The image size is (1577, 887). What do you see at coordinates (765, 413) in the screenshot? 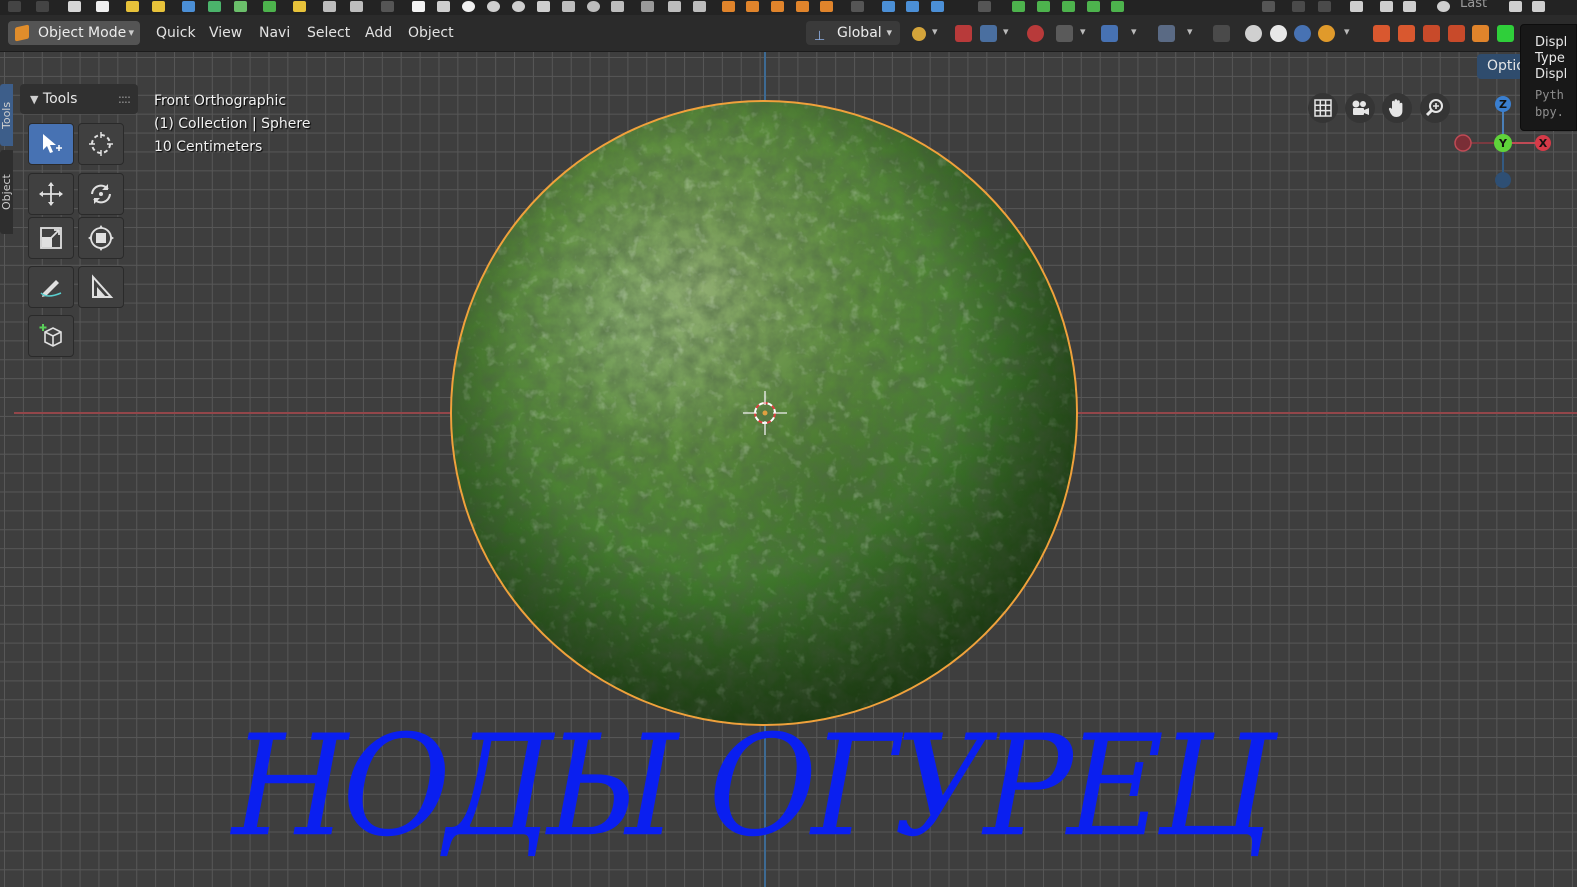
I see `3d-cursor-icon` at bounding box center [765, 413].